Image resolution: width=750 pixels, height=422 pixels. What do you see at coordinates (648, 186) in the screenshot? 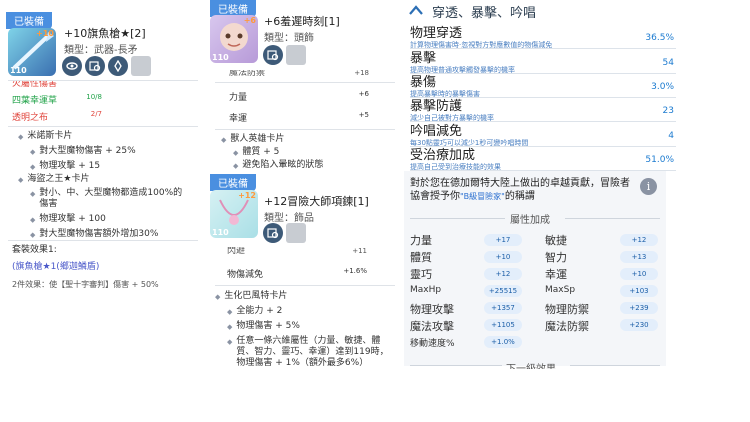
I see `info-icon: i` at bounding box center [648, 186].